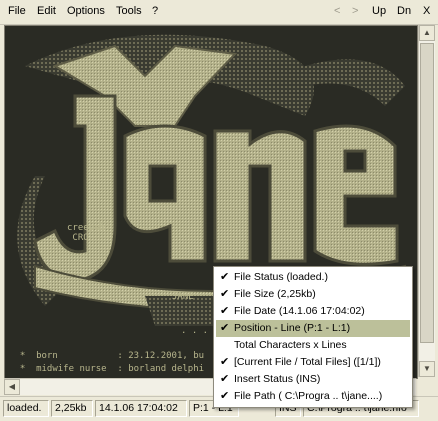 Image resolution: width=438 pixels, height=421 pixels. I want to click on menu-file: File, so click(17, 11).